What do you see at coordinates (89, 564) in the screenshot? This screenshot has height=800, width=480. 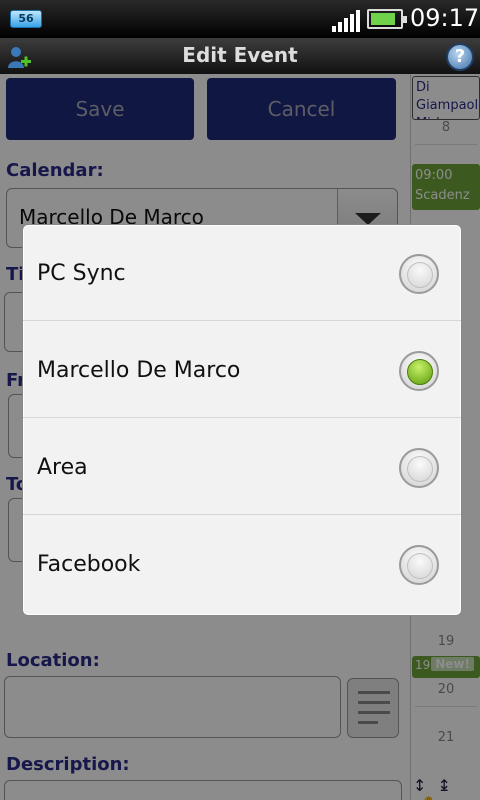 I see `option-label: Facebook` at bounding box center [89, 564].